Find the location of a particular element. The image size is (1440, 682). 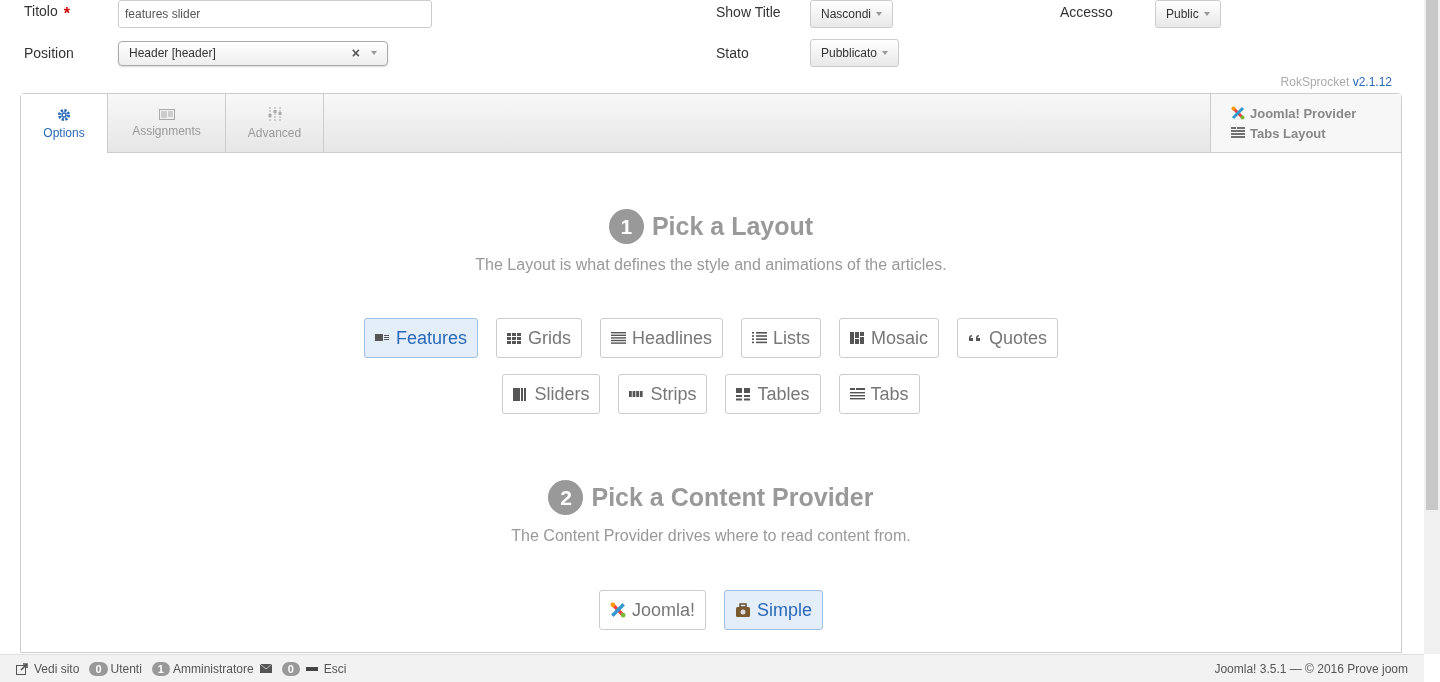

minus-icon is located at coordinates (311, 668).